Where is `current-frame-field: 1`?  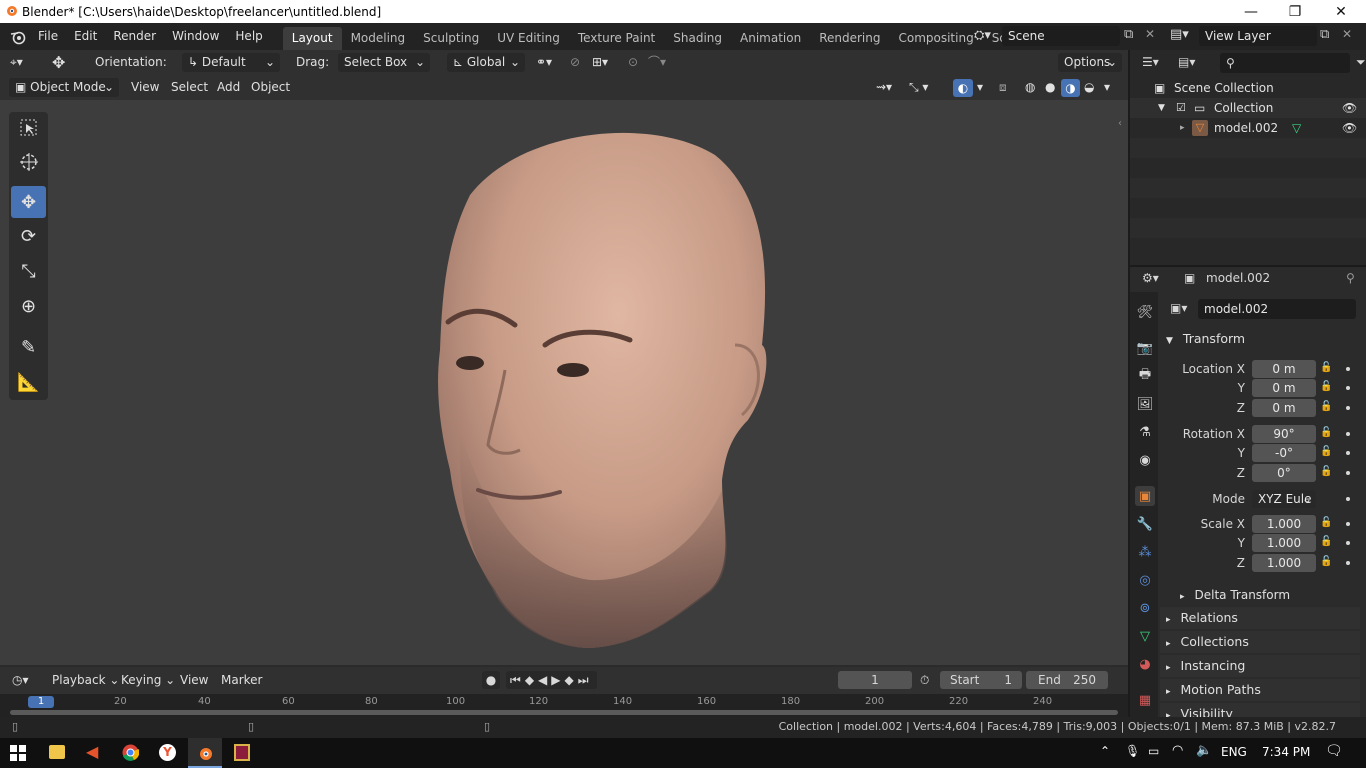 current-frame-field: 1 is located at coordinates (875, 680).